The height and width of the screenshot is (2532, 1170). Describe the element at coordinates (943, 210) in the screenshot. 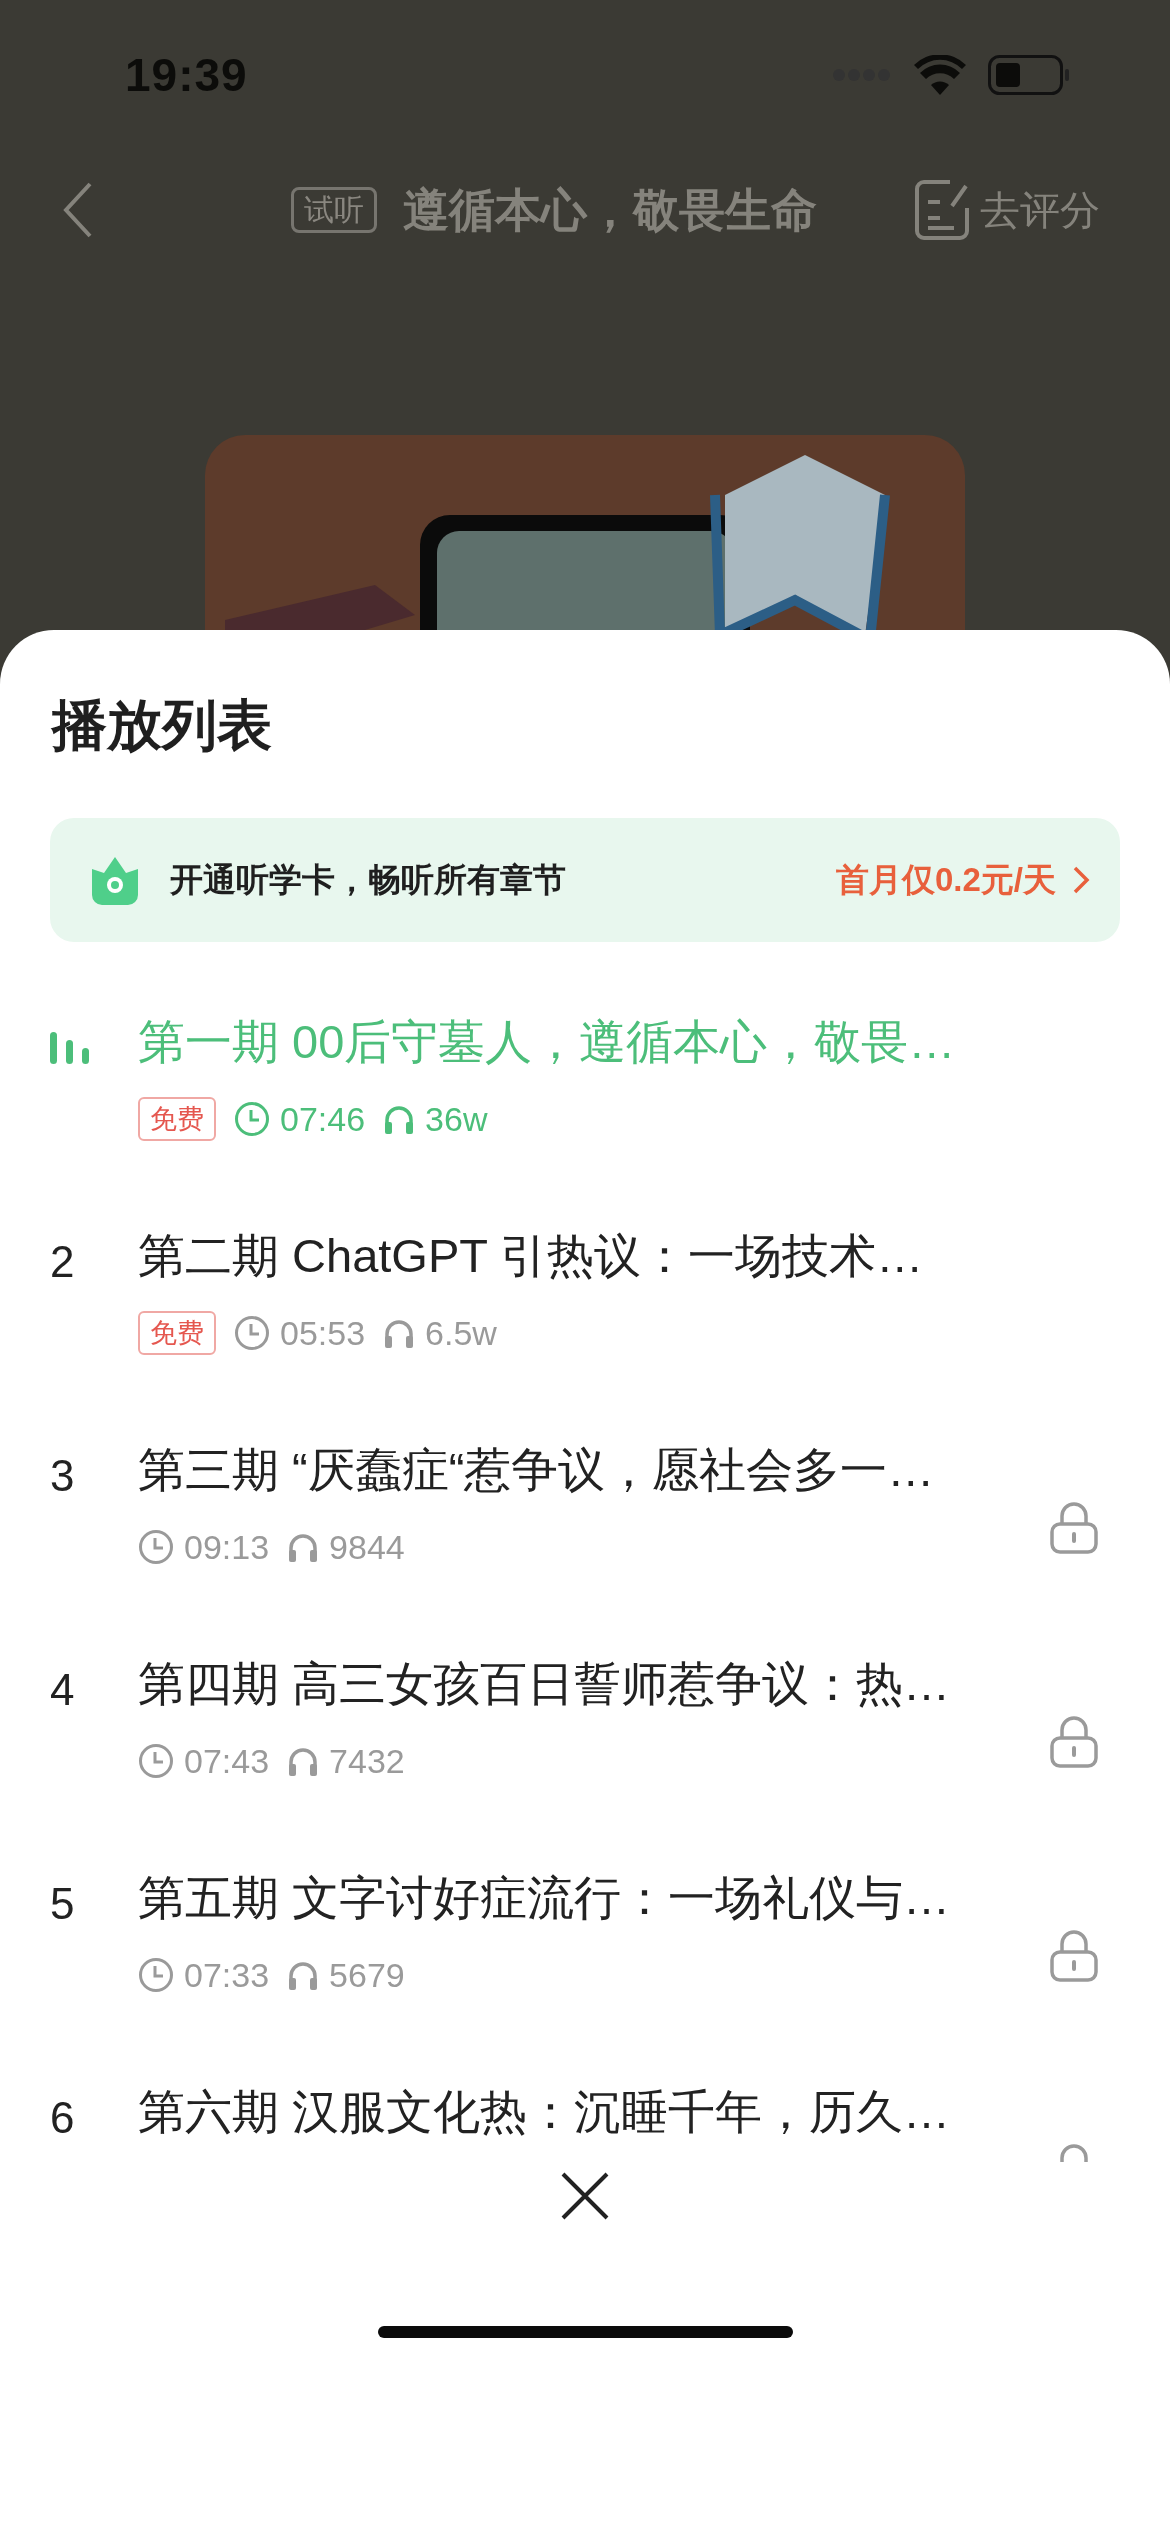

I see `note-icon` at that location.